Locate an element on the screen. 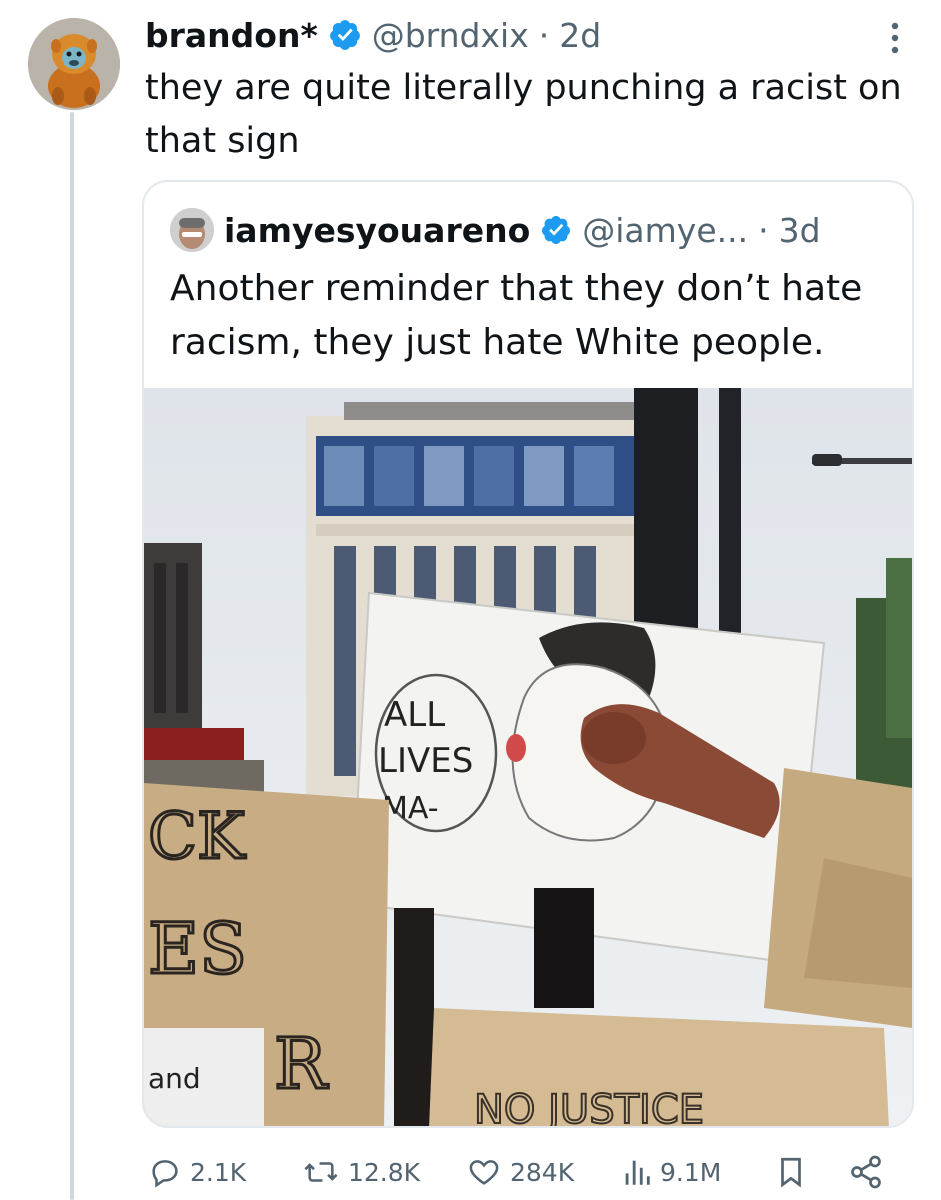 This screenshot has height=1200, width=941. like-button: 284K is located at coordinates (520, 1172).